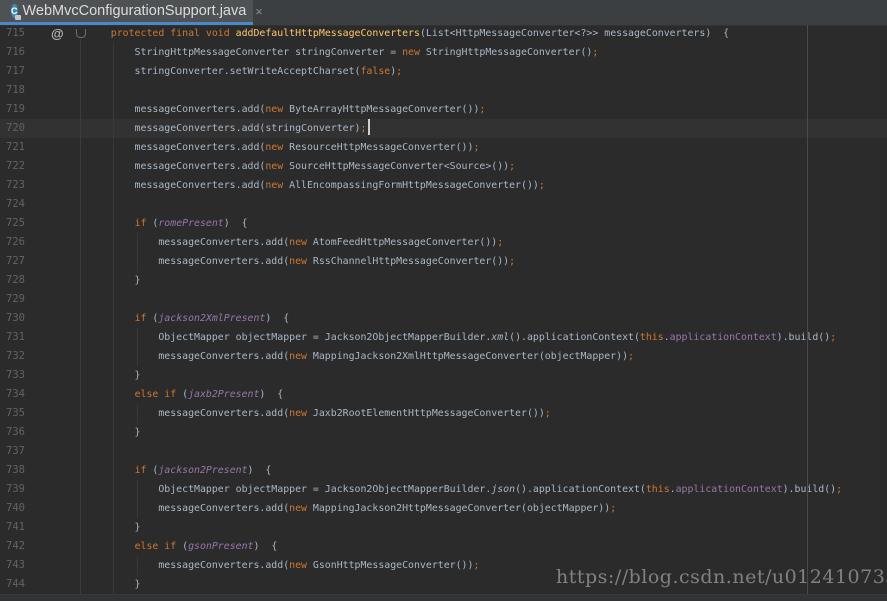 The height and width of the screenshot is (601, 887). I want to click on code-token: protected final void, so click(173, 33).